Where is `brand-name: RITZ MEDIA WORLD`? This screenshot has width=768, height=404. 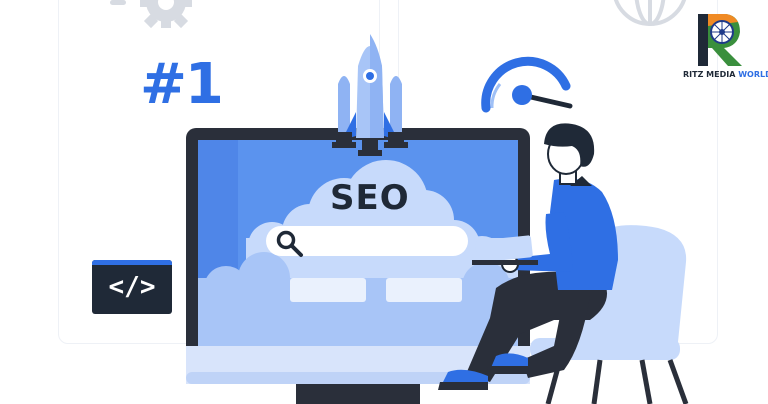 brand-name: RITZ MEDIA WORLD is located at coordinates (725, 74).